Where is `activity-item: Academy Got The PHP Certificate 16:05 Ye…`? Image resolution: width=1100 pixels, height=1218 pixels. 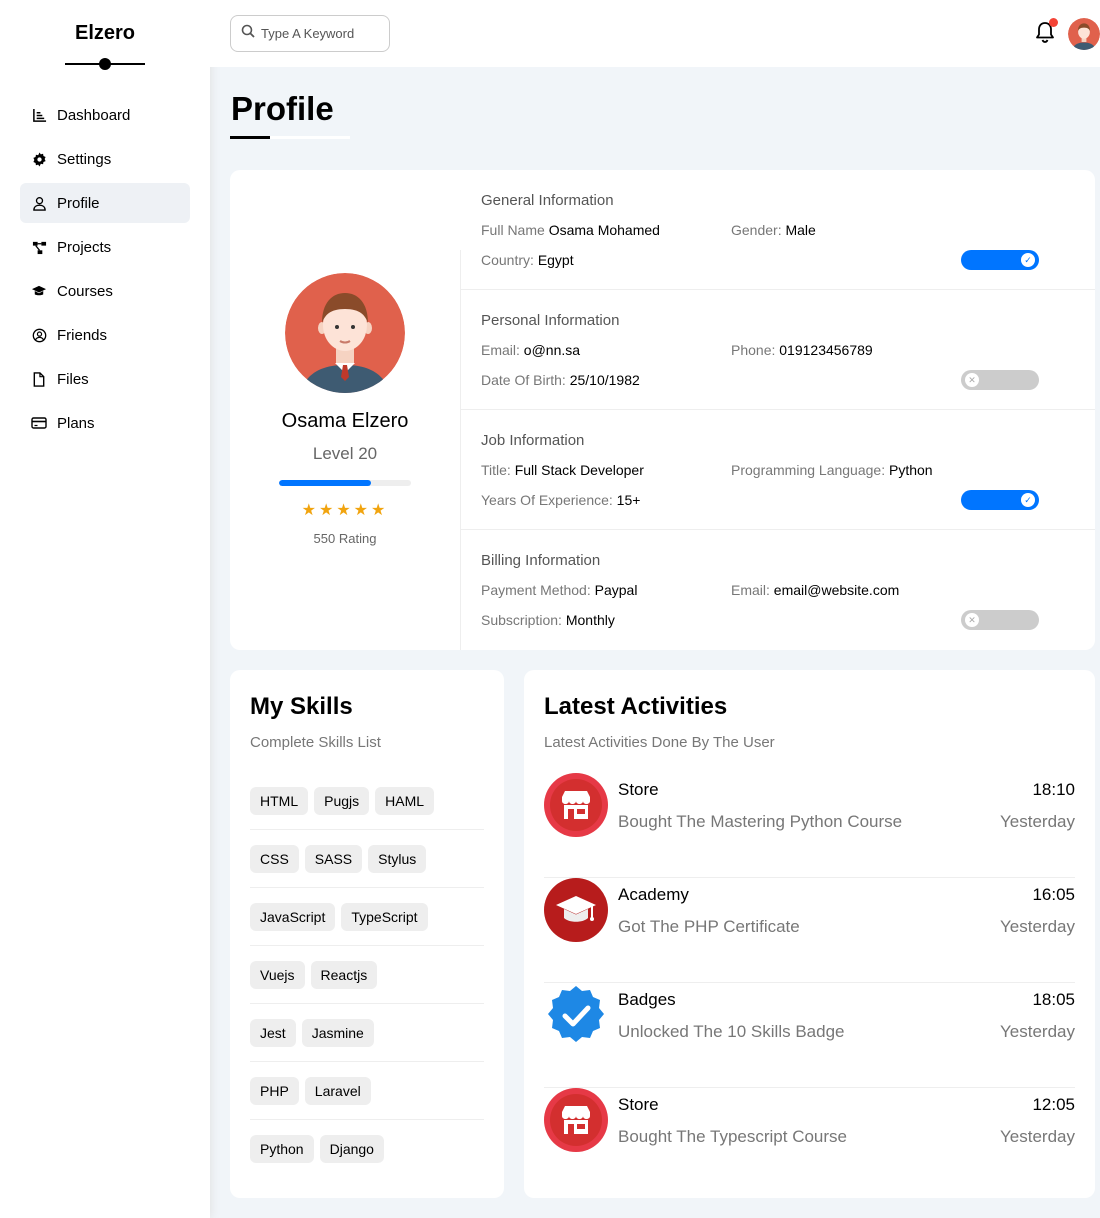
activity-item: Academy Got The PHP Certificate 16:05 Ye… is located at coordinates (809, 930).